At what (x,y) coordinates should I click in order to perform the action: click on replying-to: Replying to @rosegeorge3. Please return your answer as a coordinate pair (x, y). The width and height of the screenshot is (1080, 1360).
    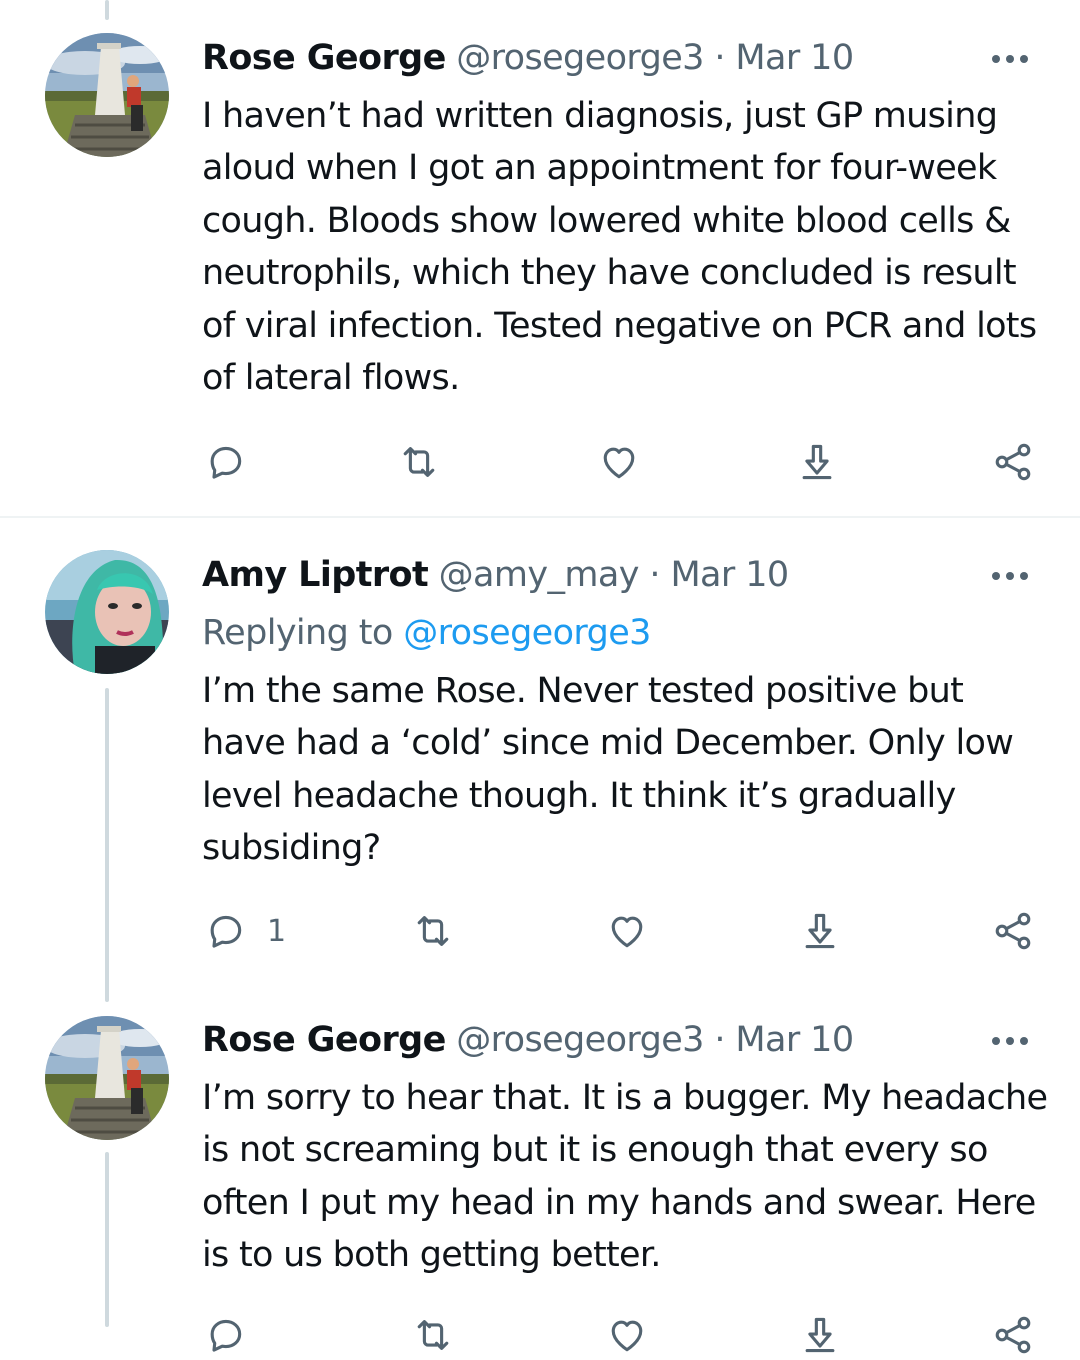
    Looking at the image, I should click on (426, 633).